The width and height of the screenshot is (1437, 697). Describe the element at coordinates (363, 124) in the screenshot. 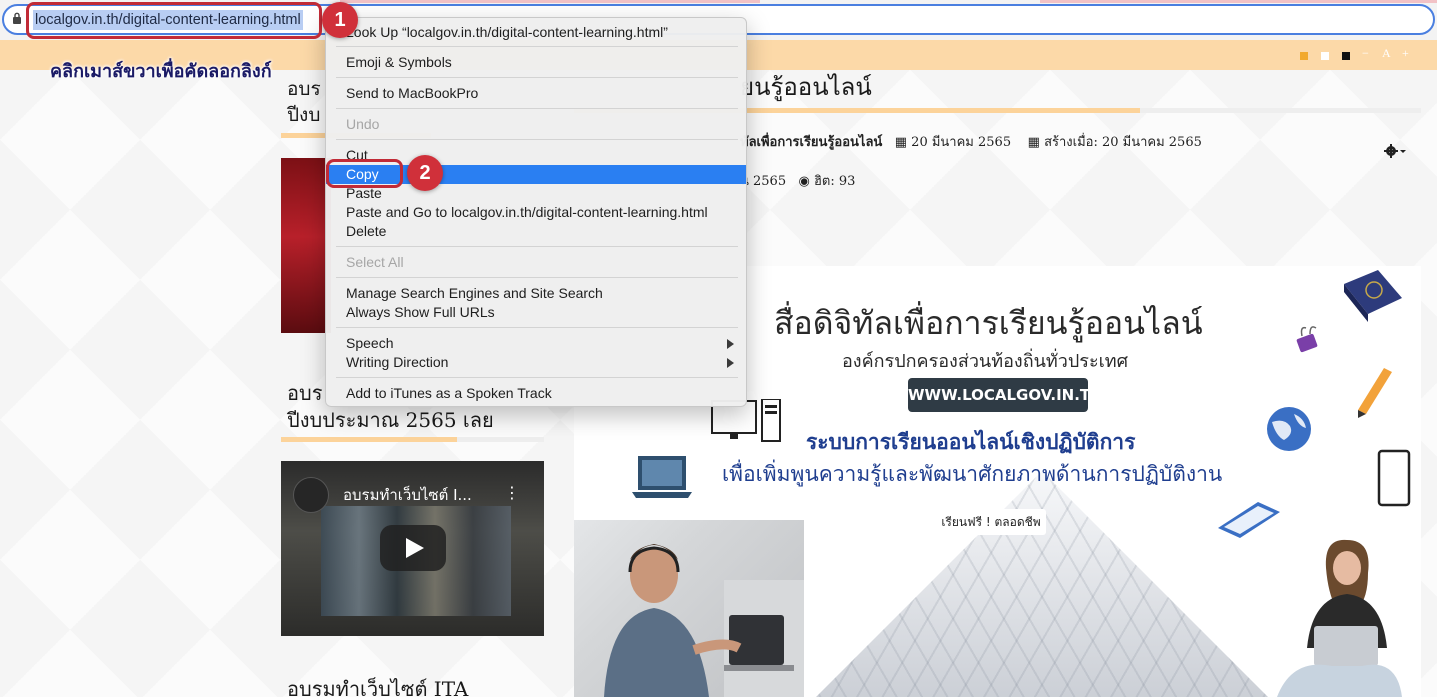

I see `menu-item-undo: Undo` at that location.